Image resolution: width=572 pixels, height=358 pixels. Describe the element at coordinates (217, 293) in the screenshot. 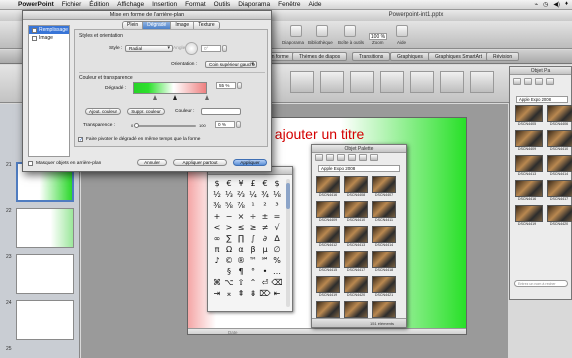

I see `symbol-cell: ⇥` at that location.